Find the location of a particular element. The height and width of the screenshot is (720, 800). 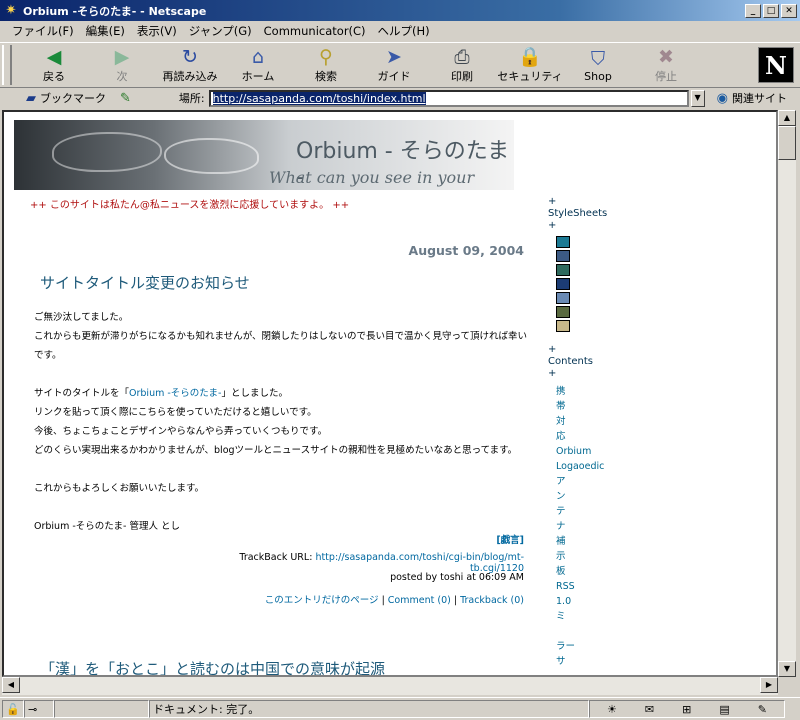

sidebar-content-link: Orbium is located at coordinates (587, 451).